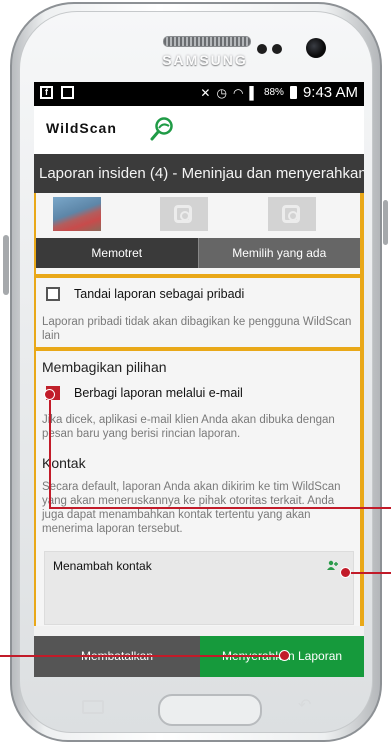  Describe the element at coordinates (77, 214) in the screenshot. I see `photo-thumbnail` at that location.